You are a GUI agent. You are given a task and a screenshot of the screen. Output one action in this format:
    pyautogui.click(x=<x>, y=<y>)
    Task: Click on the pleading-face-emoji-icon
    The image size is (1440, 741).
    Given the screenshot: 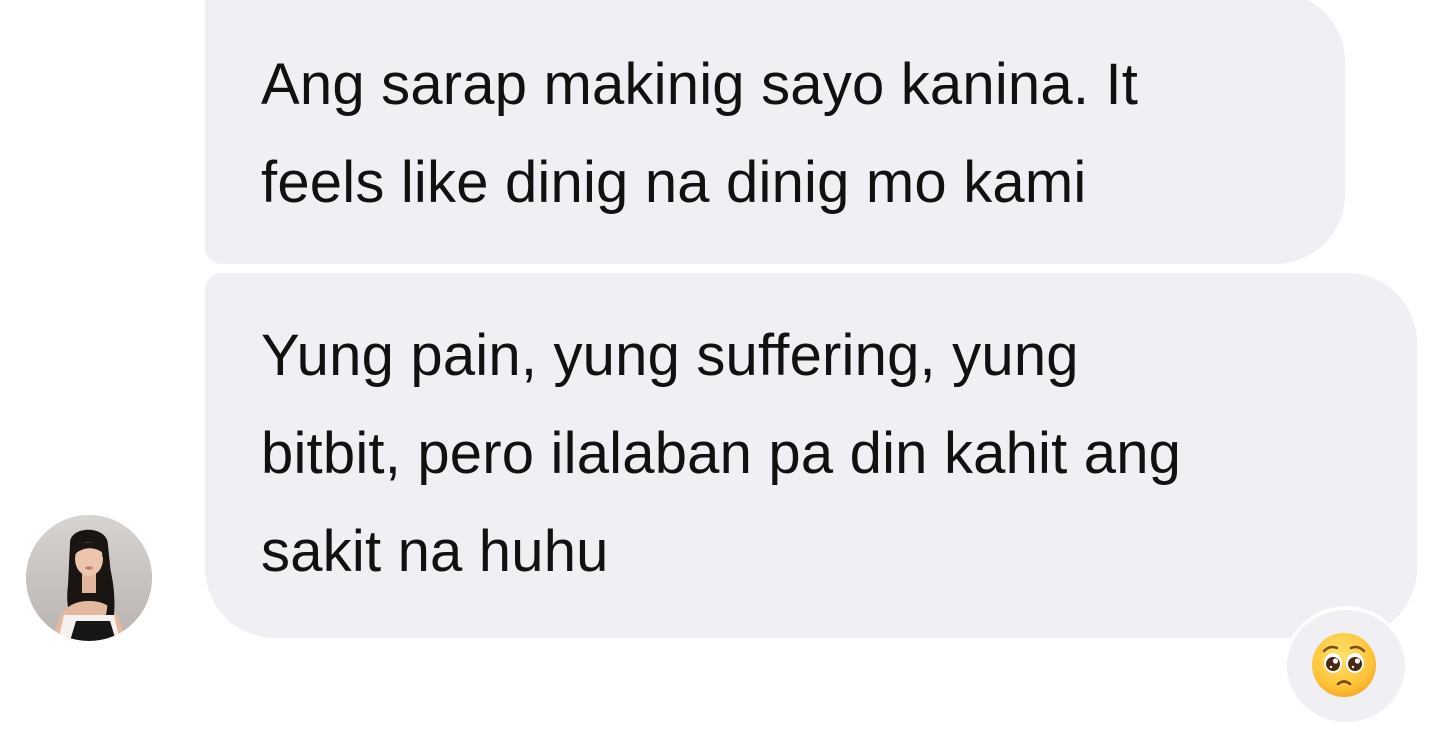 What is the action you would take?
    pyautogui.click(x=1344, y=665)
    